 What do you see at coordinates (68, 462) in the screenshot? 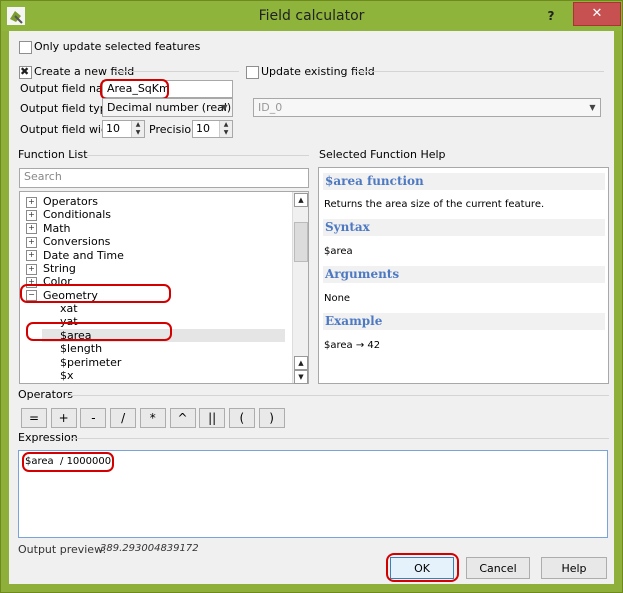
I see `highlight-expression` at bounding box center [68, 462].